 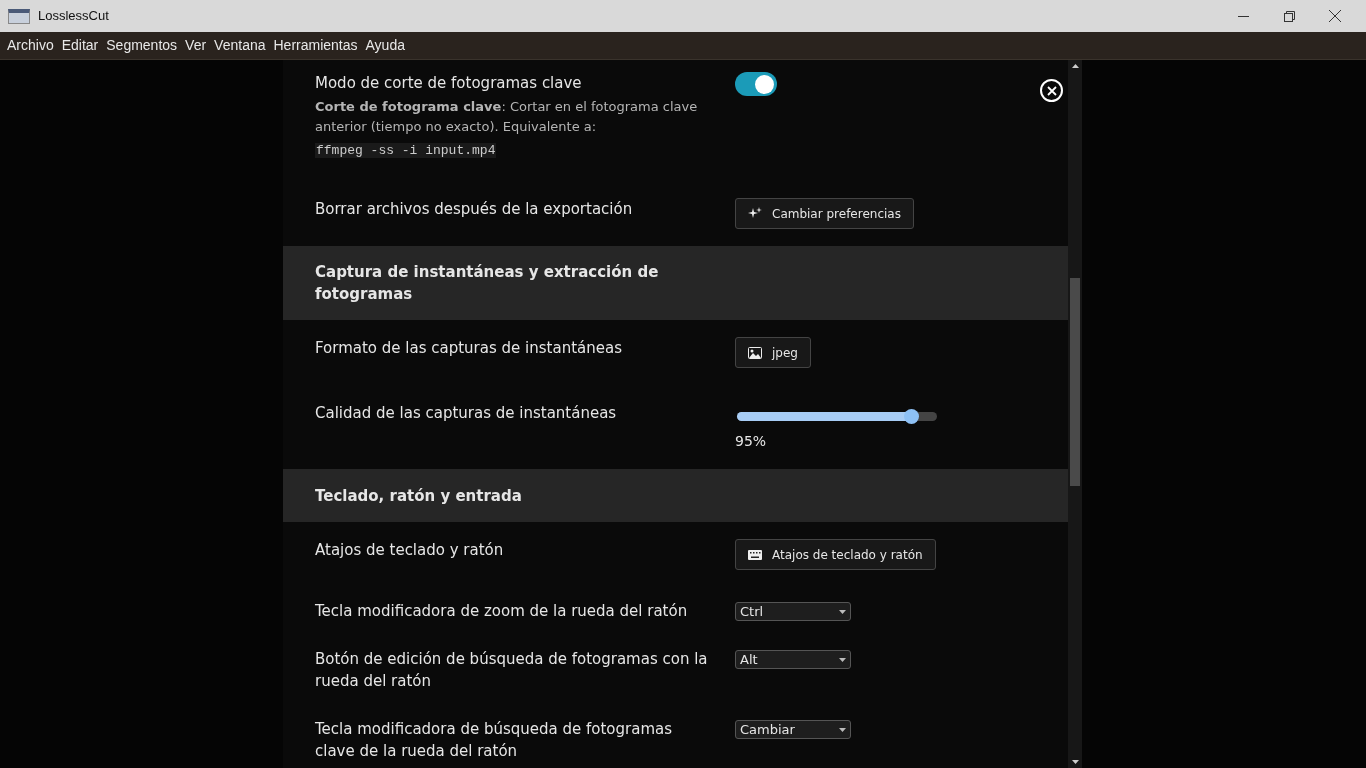 What do you see at coordinates (385, 45) in the screenshot?
I see `menu-item: Ayuda` at bounding box center [385, 45].